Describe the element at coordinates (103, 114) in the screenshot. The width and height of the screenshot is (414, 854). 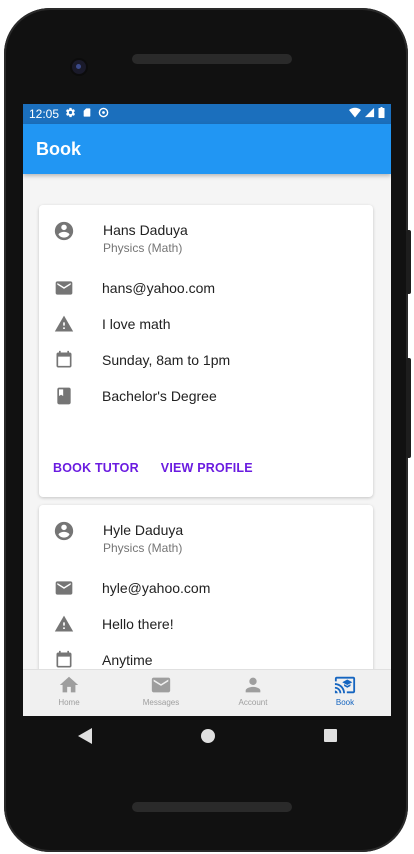
I see `sync-icon` at that location.